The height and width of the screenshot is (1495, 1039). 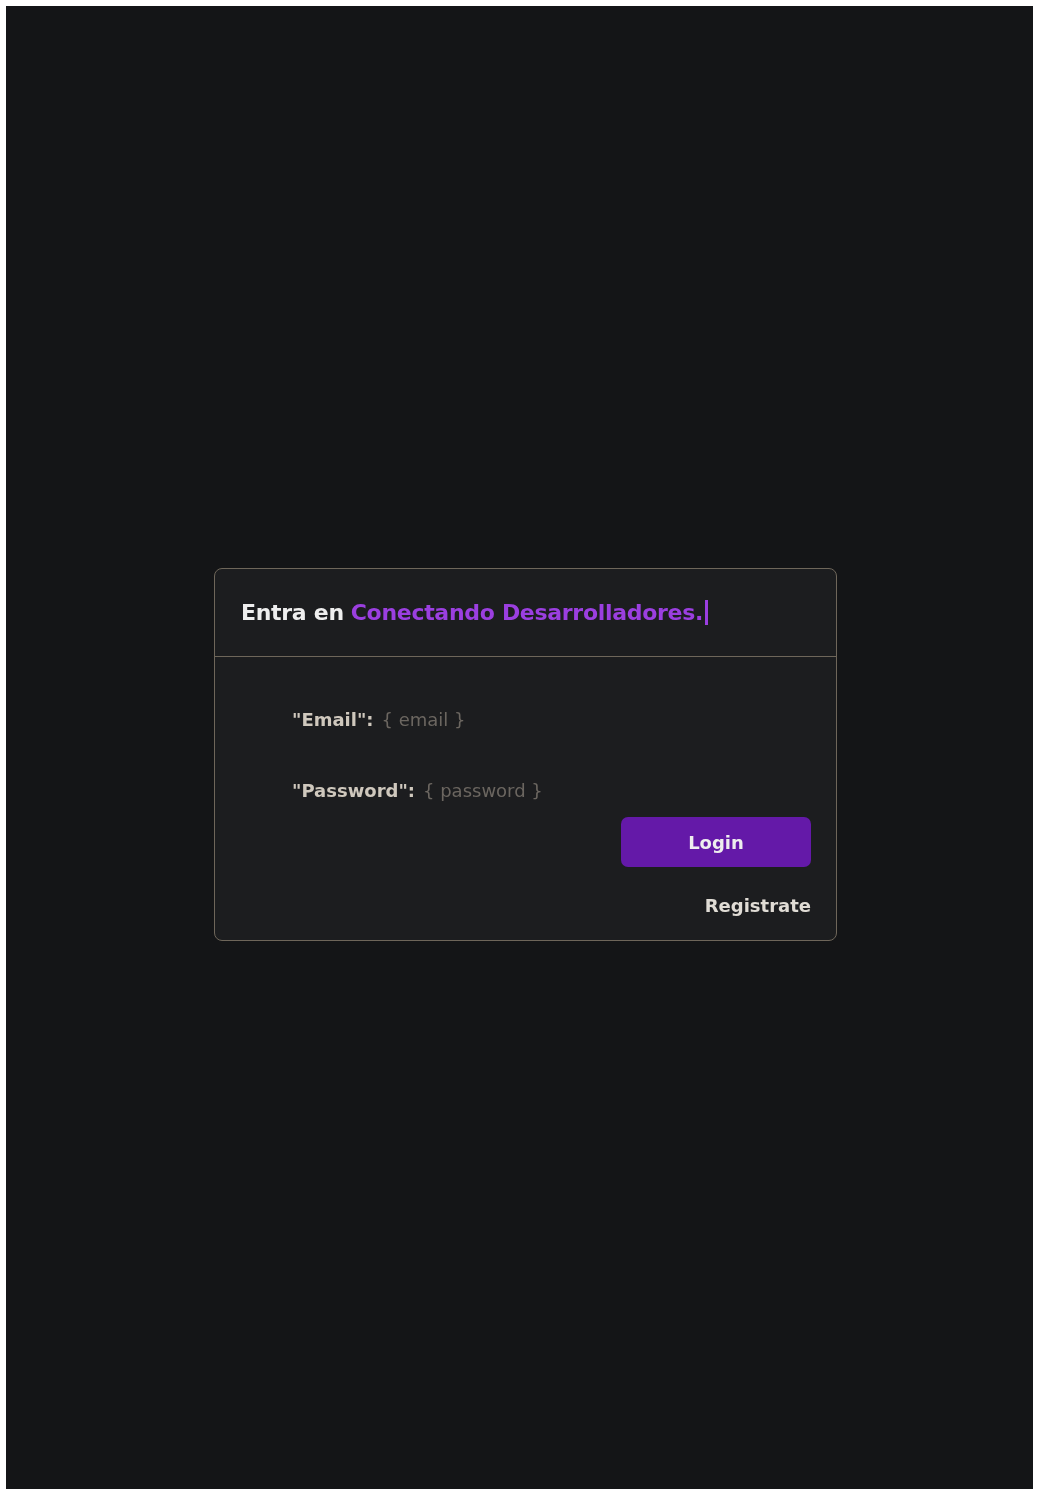 I want to click on input-field: { email }, so click(x=511, y=719).